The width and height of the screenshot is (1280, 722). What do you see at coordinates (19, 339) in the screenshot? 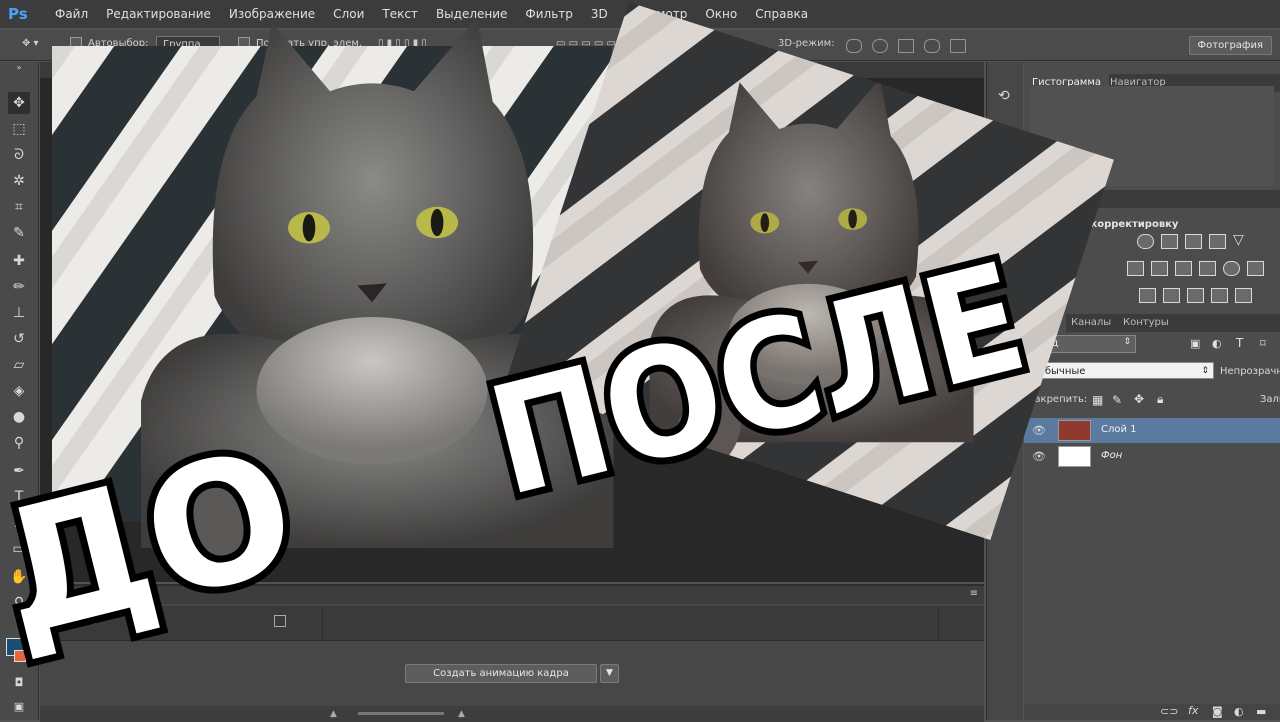
I see `history-brush-tool-icon: ↺` at bounding box center [19, 339].